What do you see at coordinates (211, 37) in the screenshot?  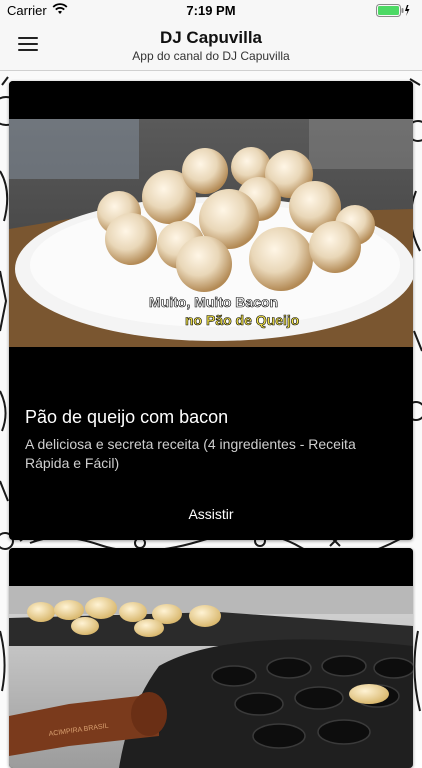 I see `app-title: DJ Capuvilla` at bounding box center [211, 37].